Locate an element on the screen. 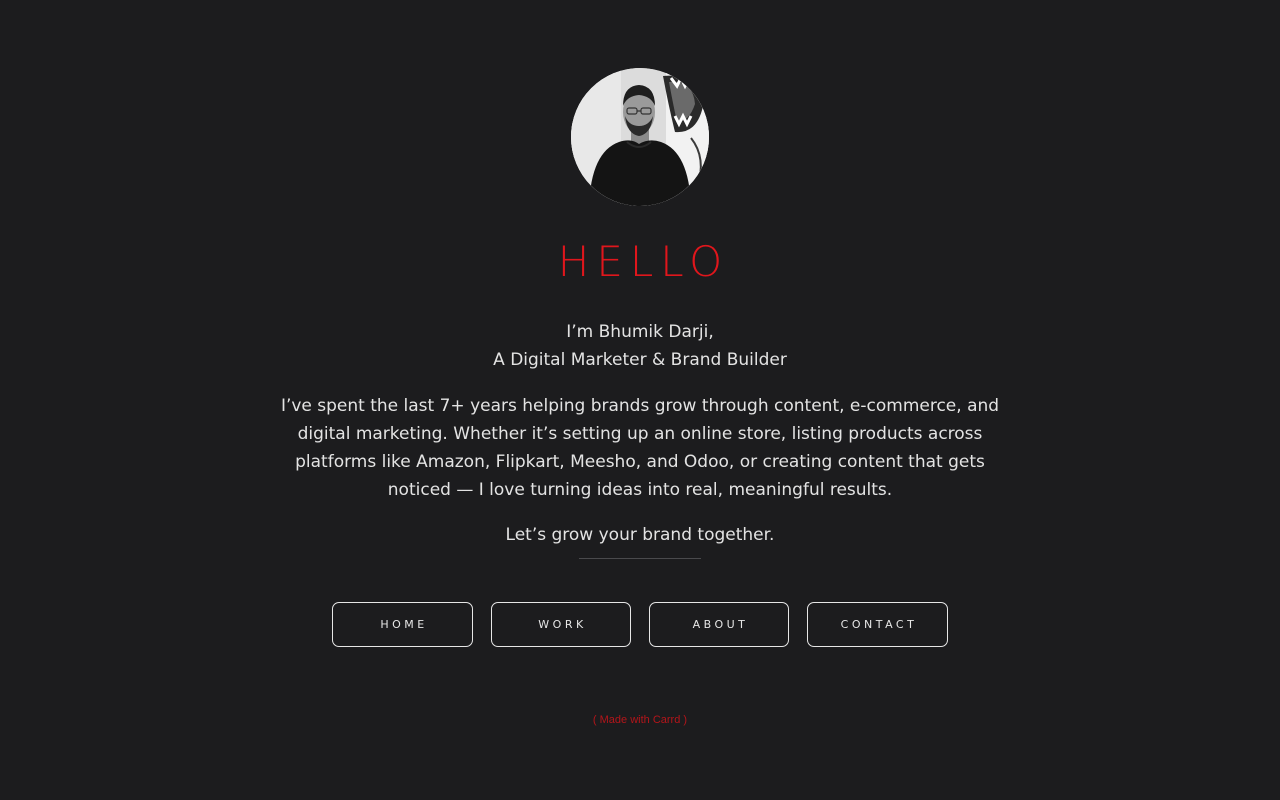 This screenshot has width=1280, height=800. profile-photo is located at coordinates (640, 137).